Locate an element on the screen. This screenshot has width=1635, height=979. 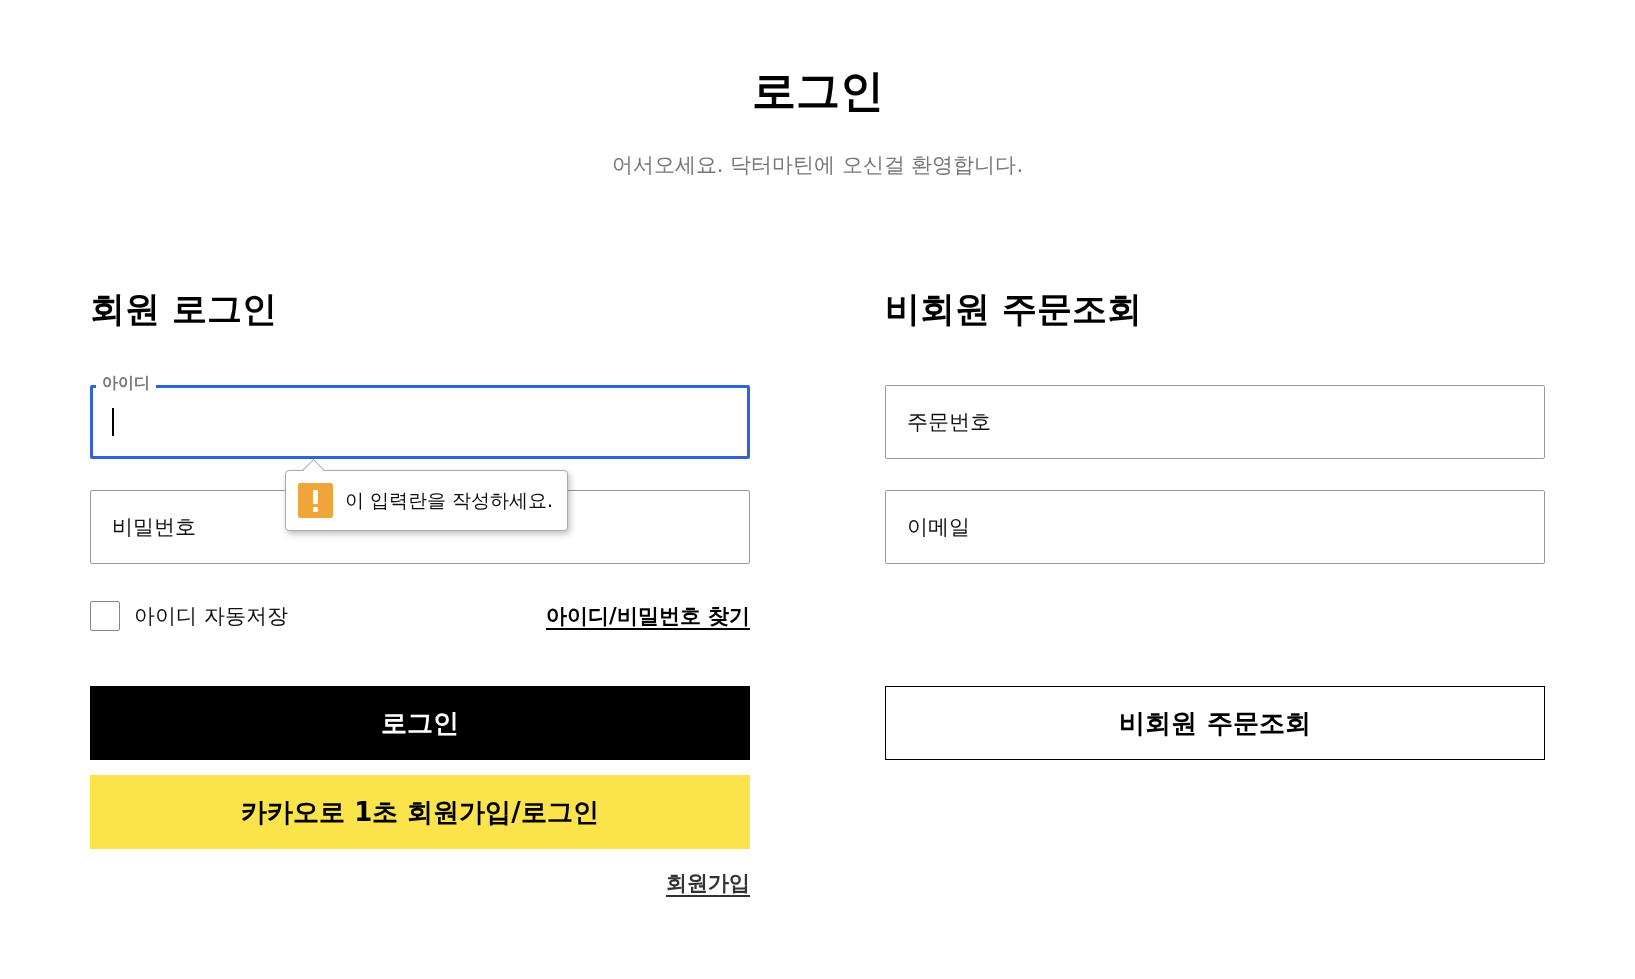
section-heading: 회원 로그인 is located at coordinates (184, 309).